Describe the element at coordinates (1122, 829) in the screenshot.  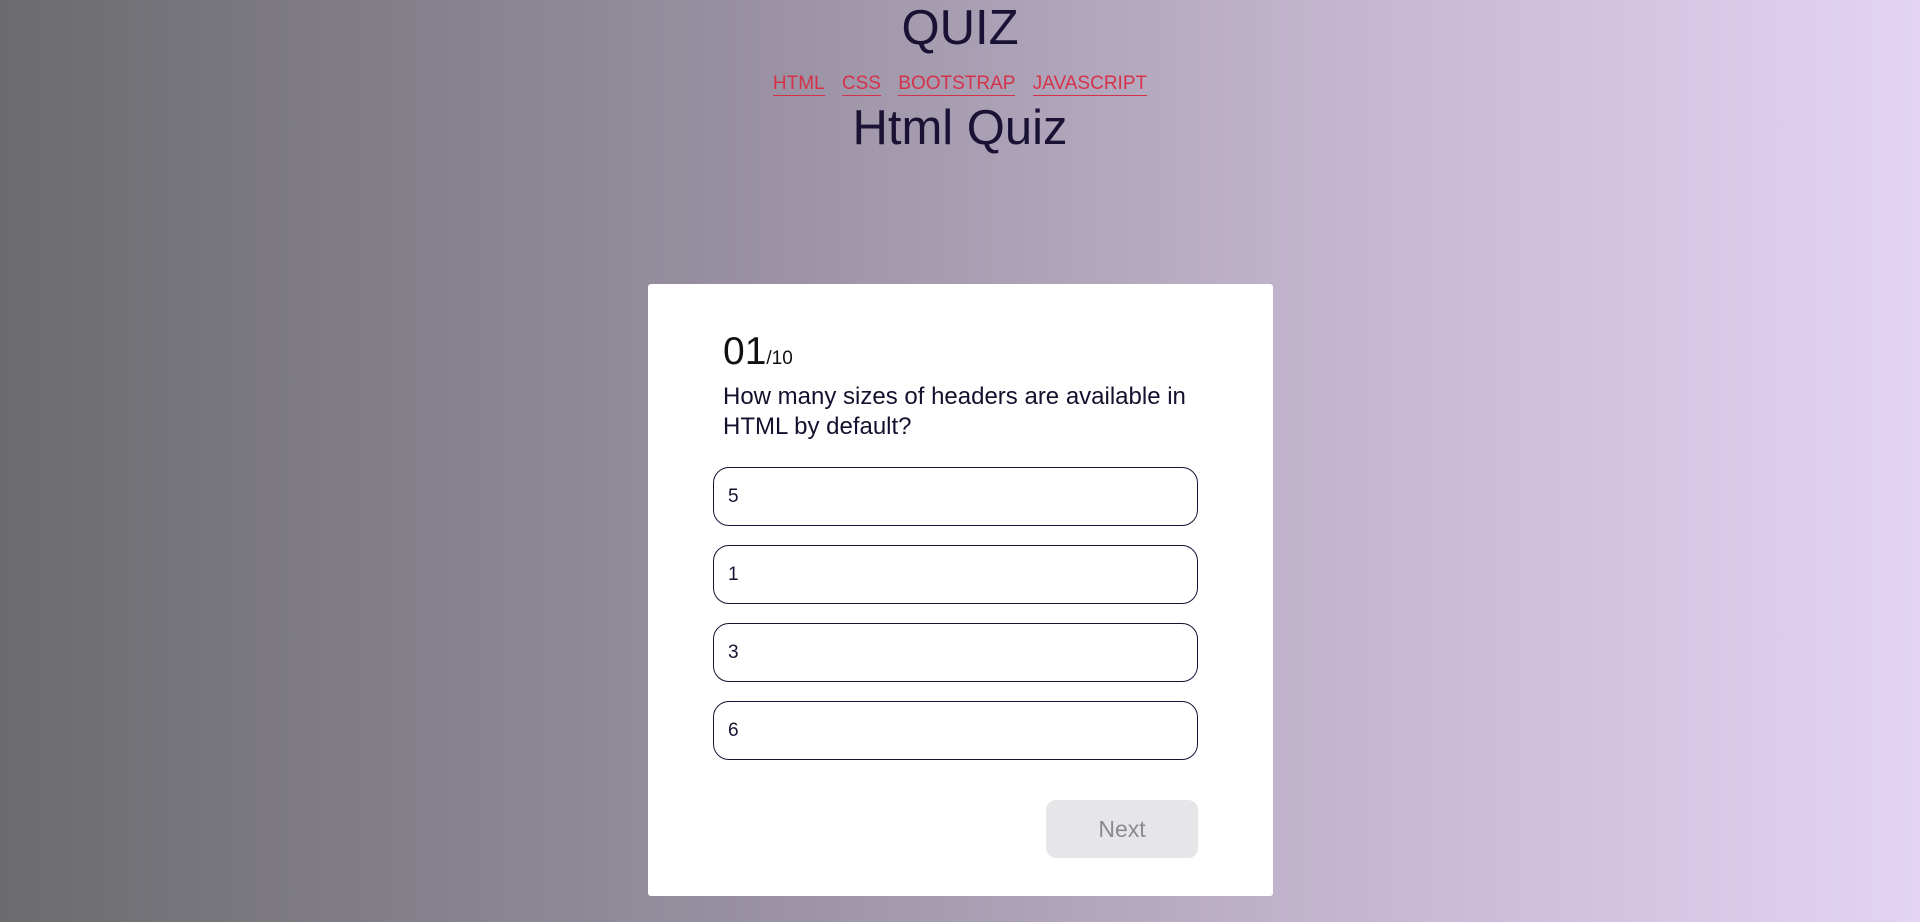
I see `next-button: Next` at that location.